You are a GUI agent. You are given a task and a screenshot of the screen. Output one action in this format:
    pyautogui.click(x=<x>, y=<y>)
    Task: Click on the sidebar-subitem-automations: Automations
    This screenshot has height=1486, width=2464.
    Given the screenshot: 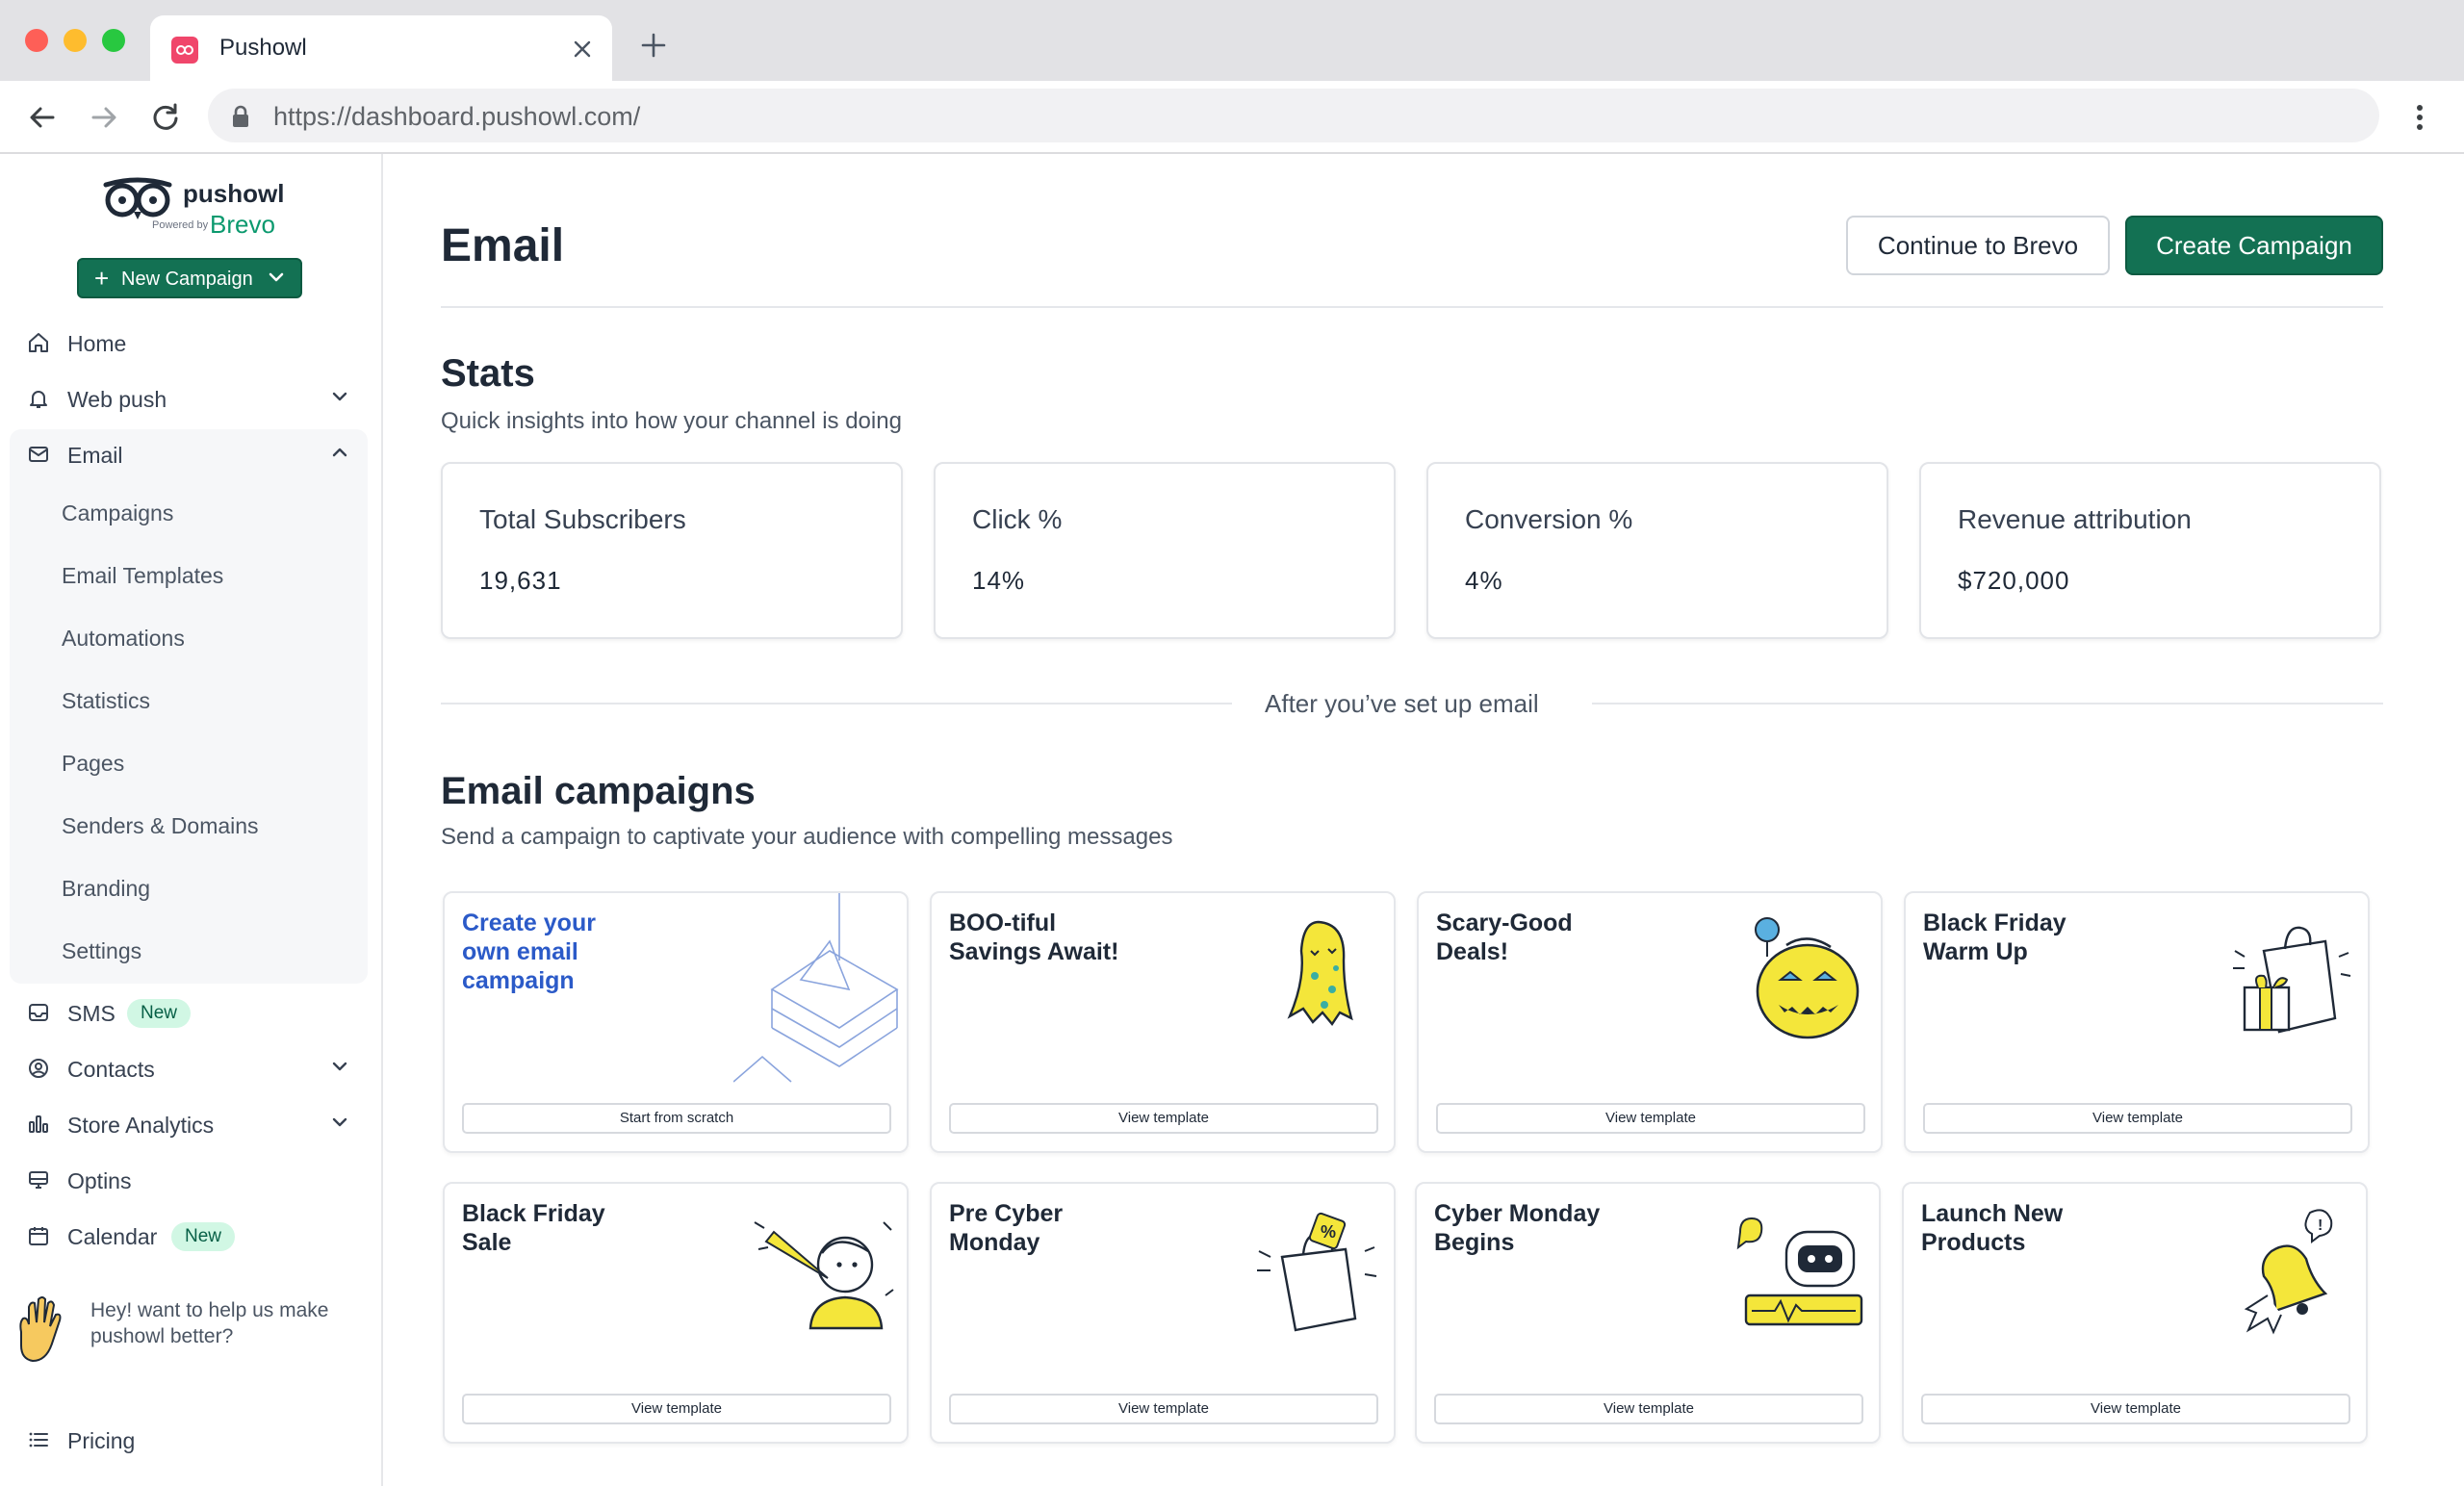 What is the action you would take?
    pyautogui.click(x=189, y=637)
    